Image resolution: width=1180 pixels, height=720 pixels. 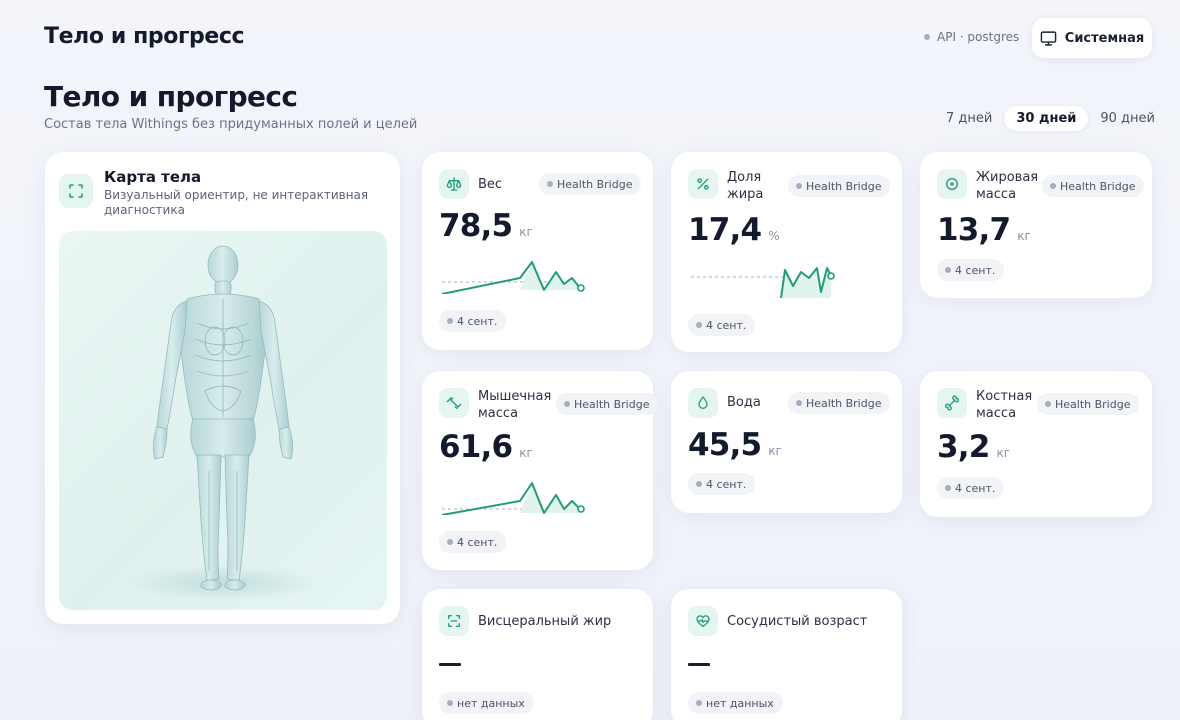 I want to click on metric-card-water: Вода Health Bridge 45,5 кг 4 сент., so click(x=786, y=442).